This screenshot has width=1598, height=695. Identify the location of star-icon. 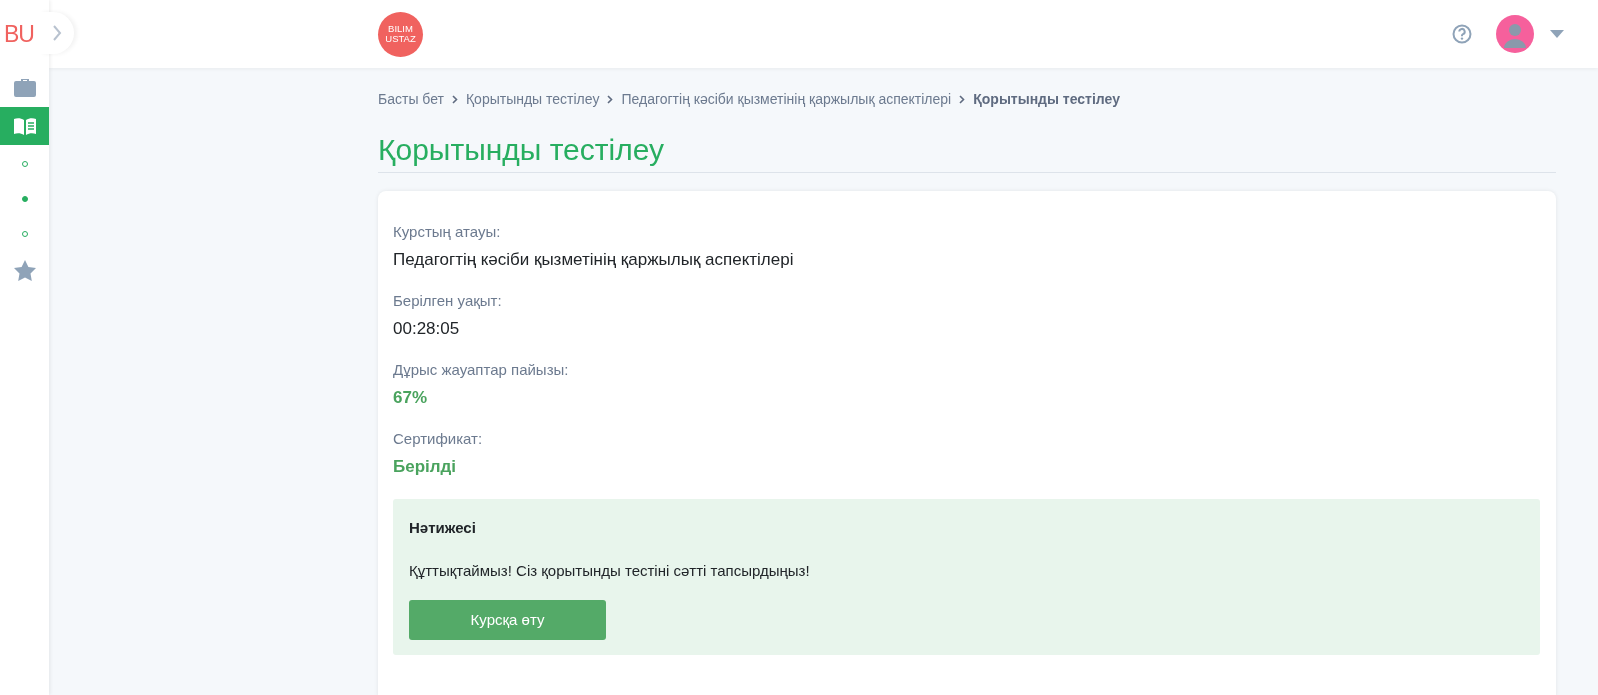
(24, 270).